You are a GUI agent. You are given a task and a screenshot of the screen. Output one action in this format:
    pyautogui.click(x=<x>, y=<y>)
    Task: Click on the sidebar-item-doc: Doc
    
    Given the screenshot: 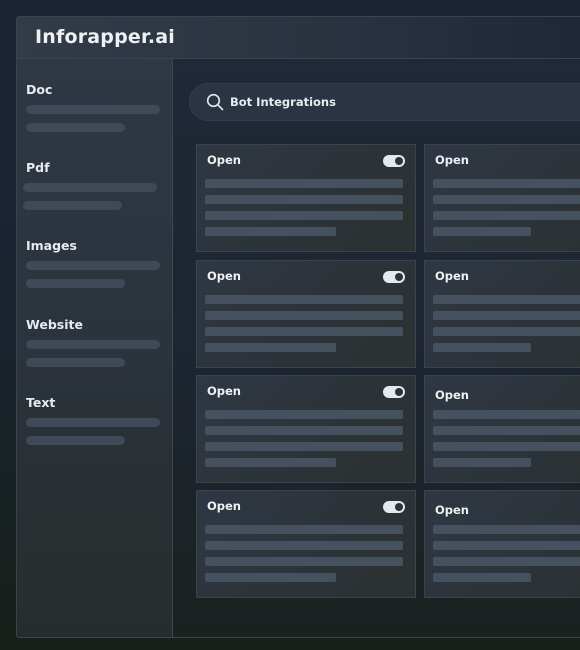 What is the action you would take?
    pyautogui.click(x=93, y=111)
    